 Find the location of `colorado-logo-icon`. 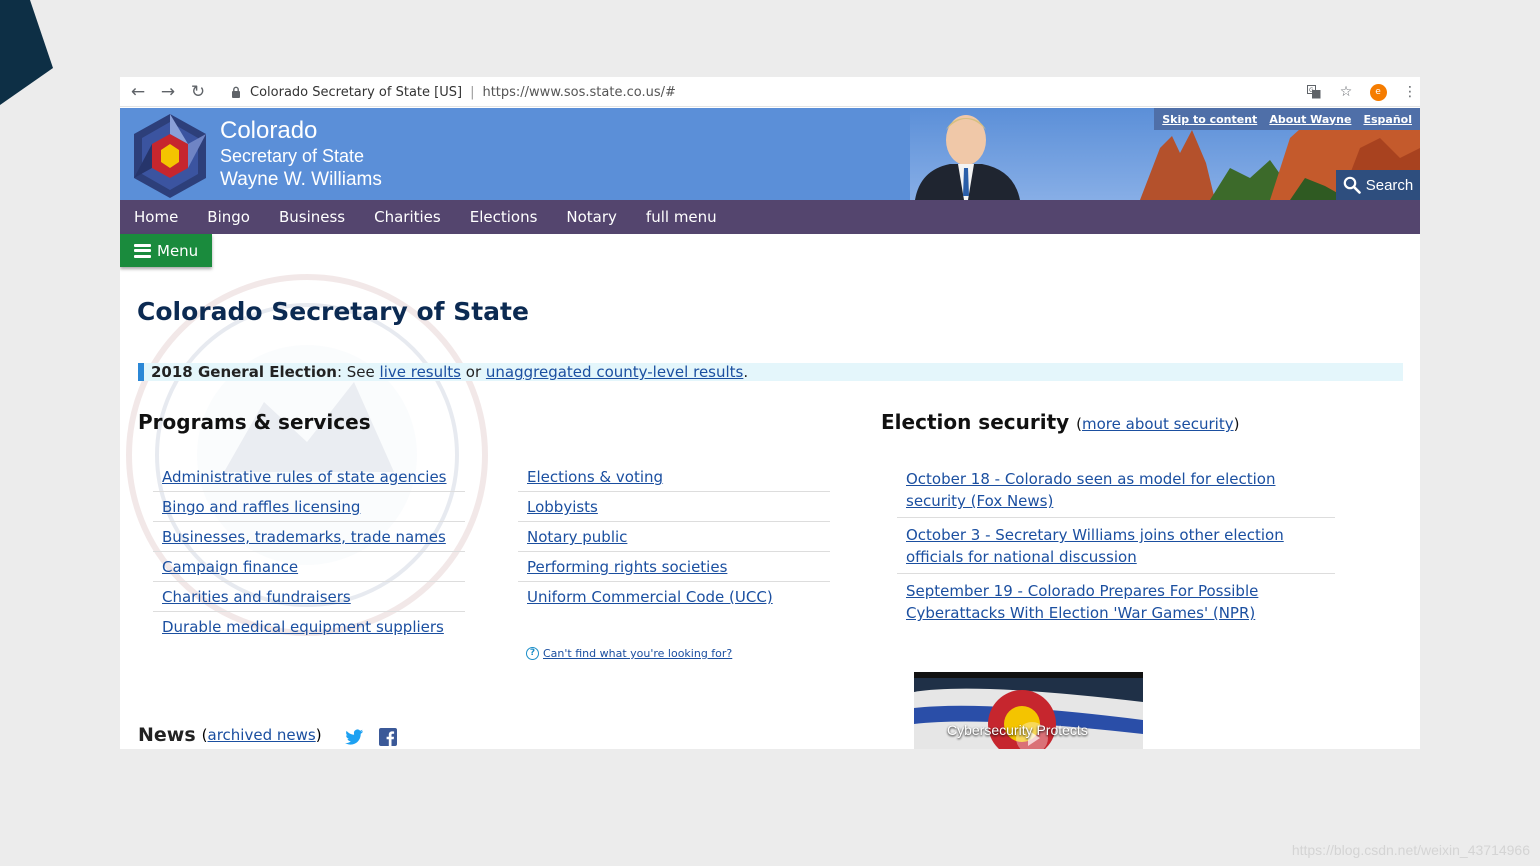

colorado-logo-icon is located at coordinates (170, 156).